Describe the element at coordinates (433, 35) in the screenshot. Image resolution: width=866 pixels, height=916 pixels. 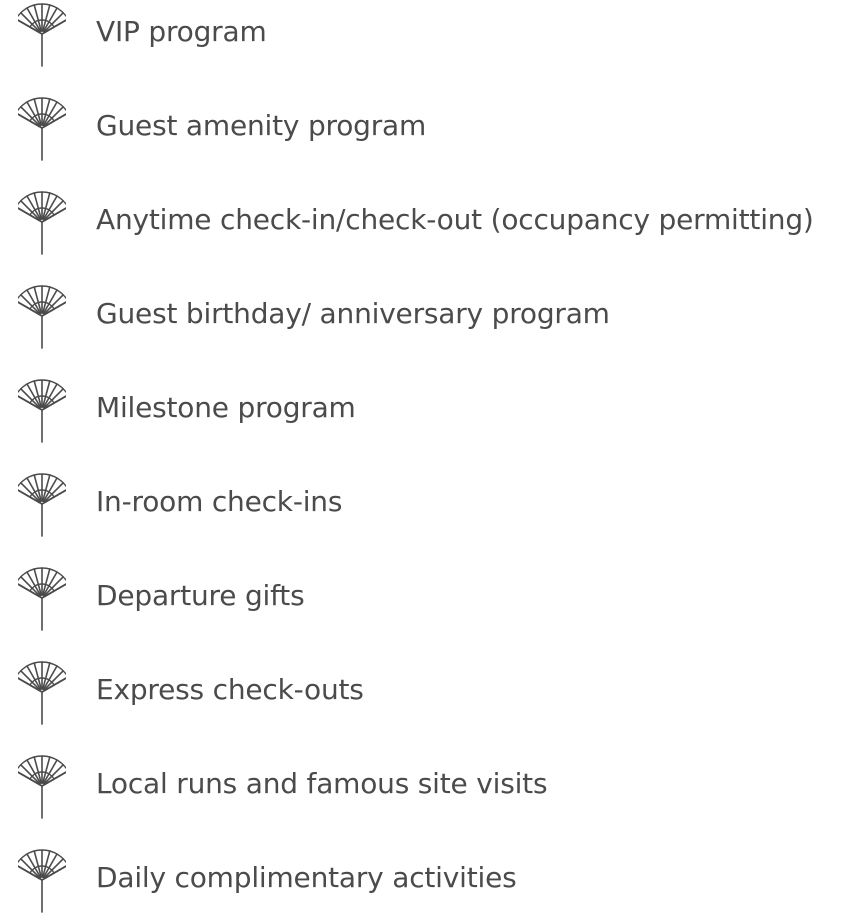
I see `list-item: VIP program` at that location.